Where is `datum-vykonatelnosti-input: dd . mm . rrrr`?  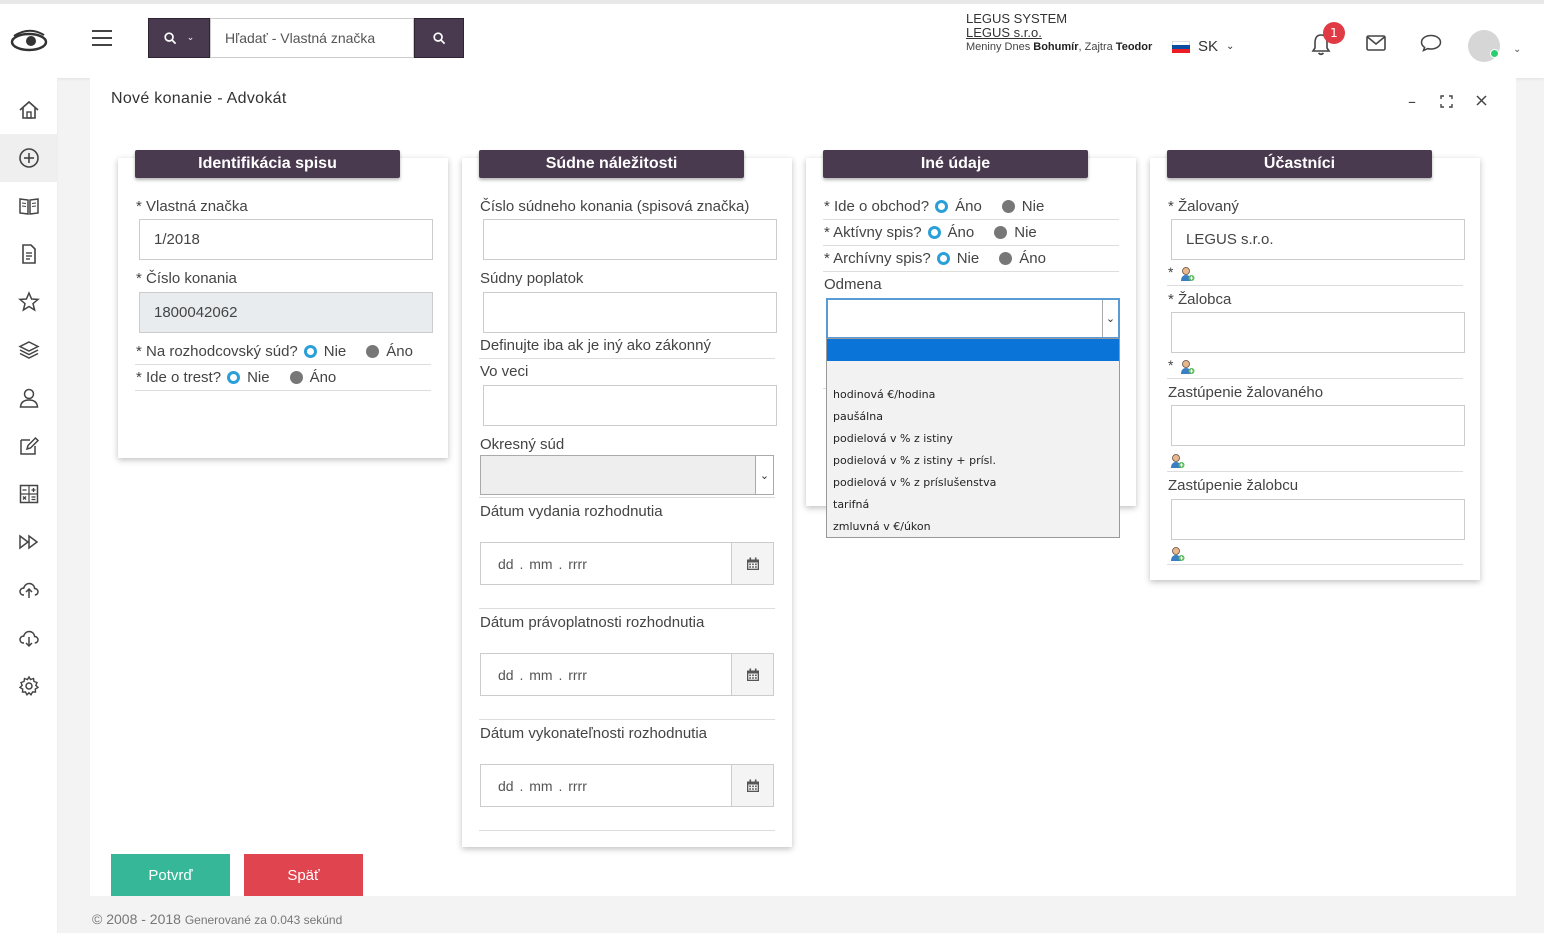
datum-vykonatelnosti-input: dd . mm . rrrr is located at coordinates (627, 785).